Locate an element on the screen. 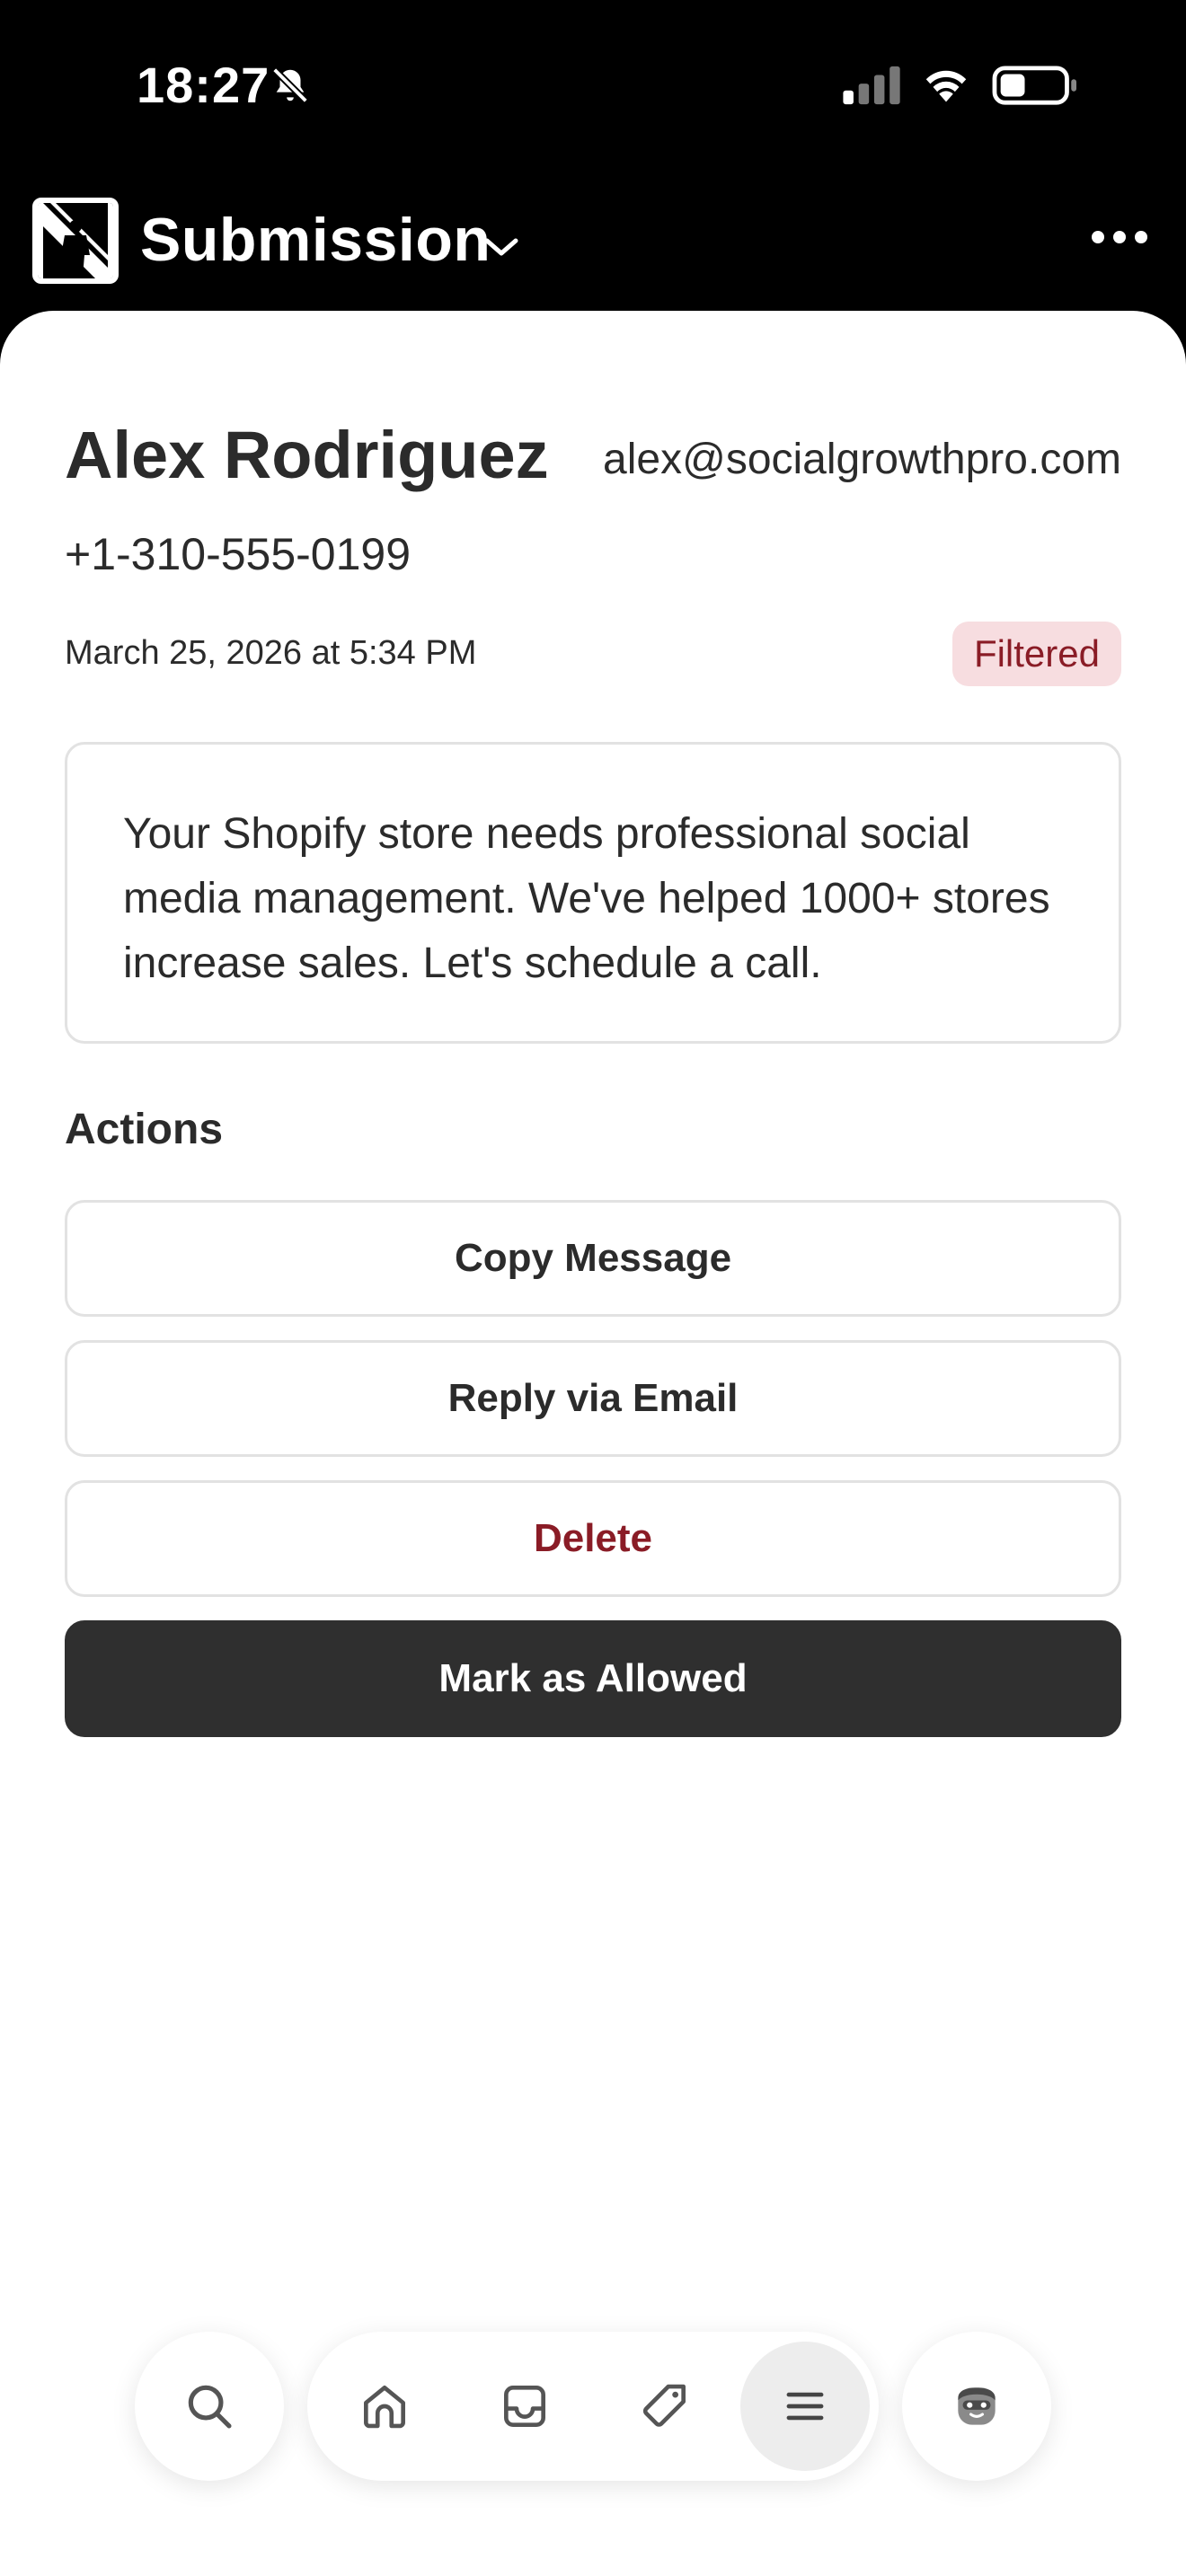 The height and width of the screenshot is (2576, 1186). contact-email: alex@socialgrowthpro.com is located at coordinates (862, 459).